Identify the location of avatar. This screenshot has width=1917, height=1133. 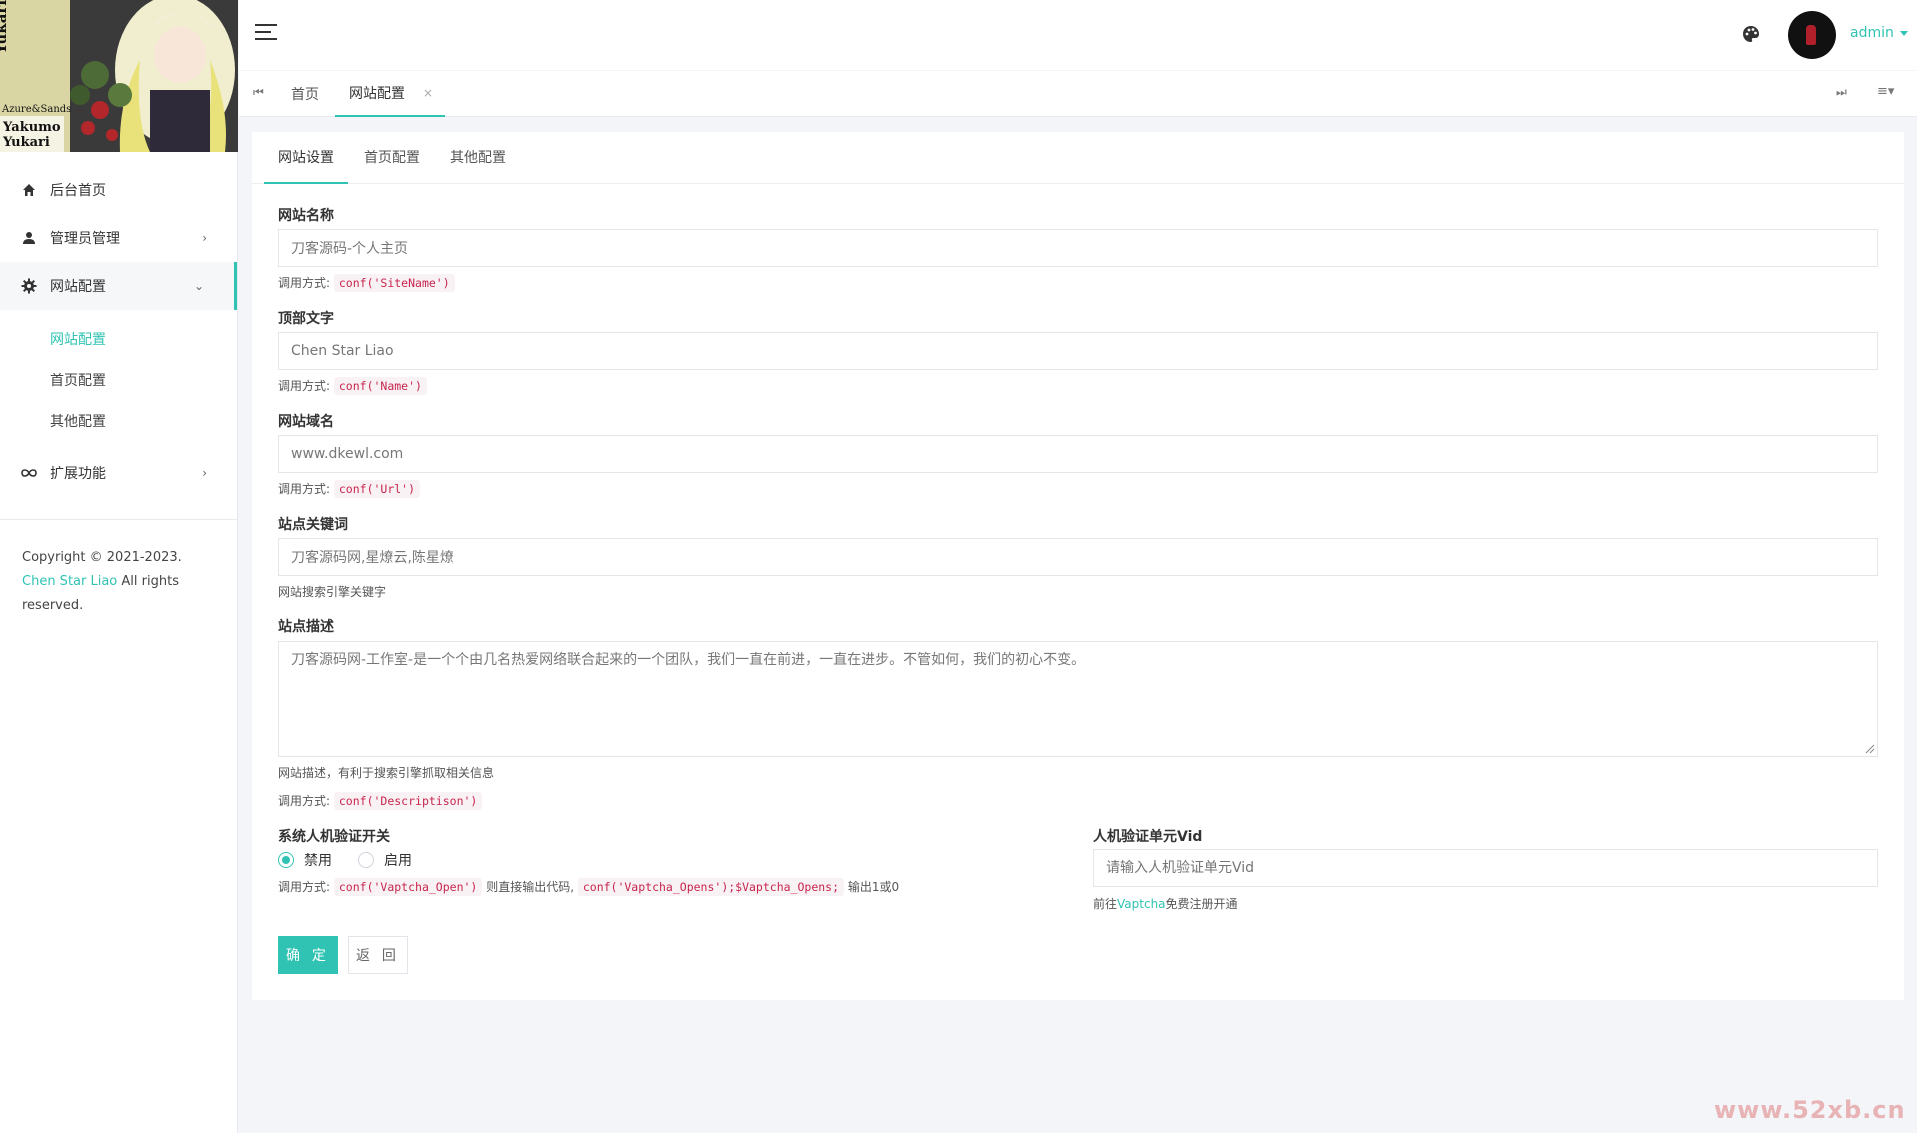
(1812, 35).